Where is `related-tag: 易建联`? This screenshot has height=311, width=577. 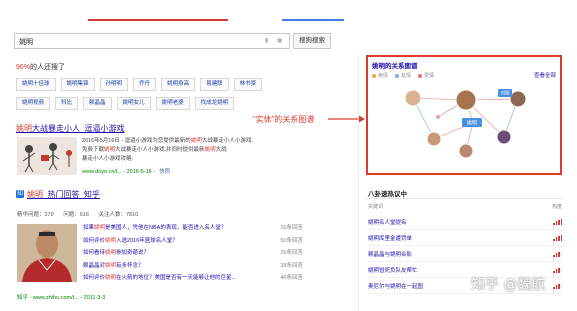 related-tag: 易建联 is located at coordinates (214, 84).